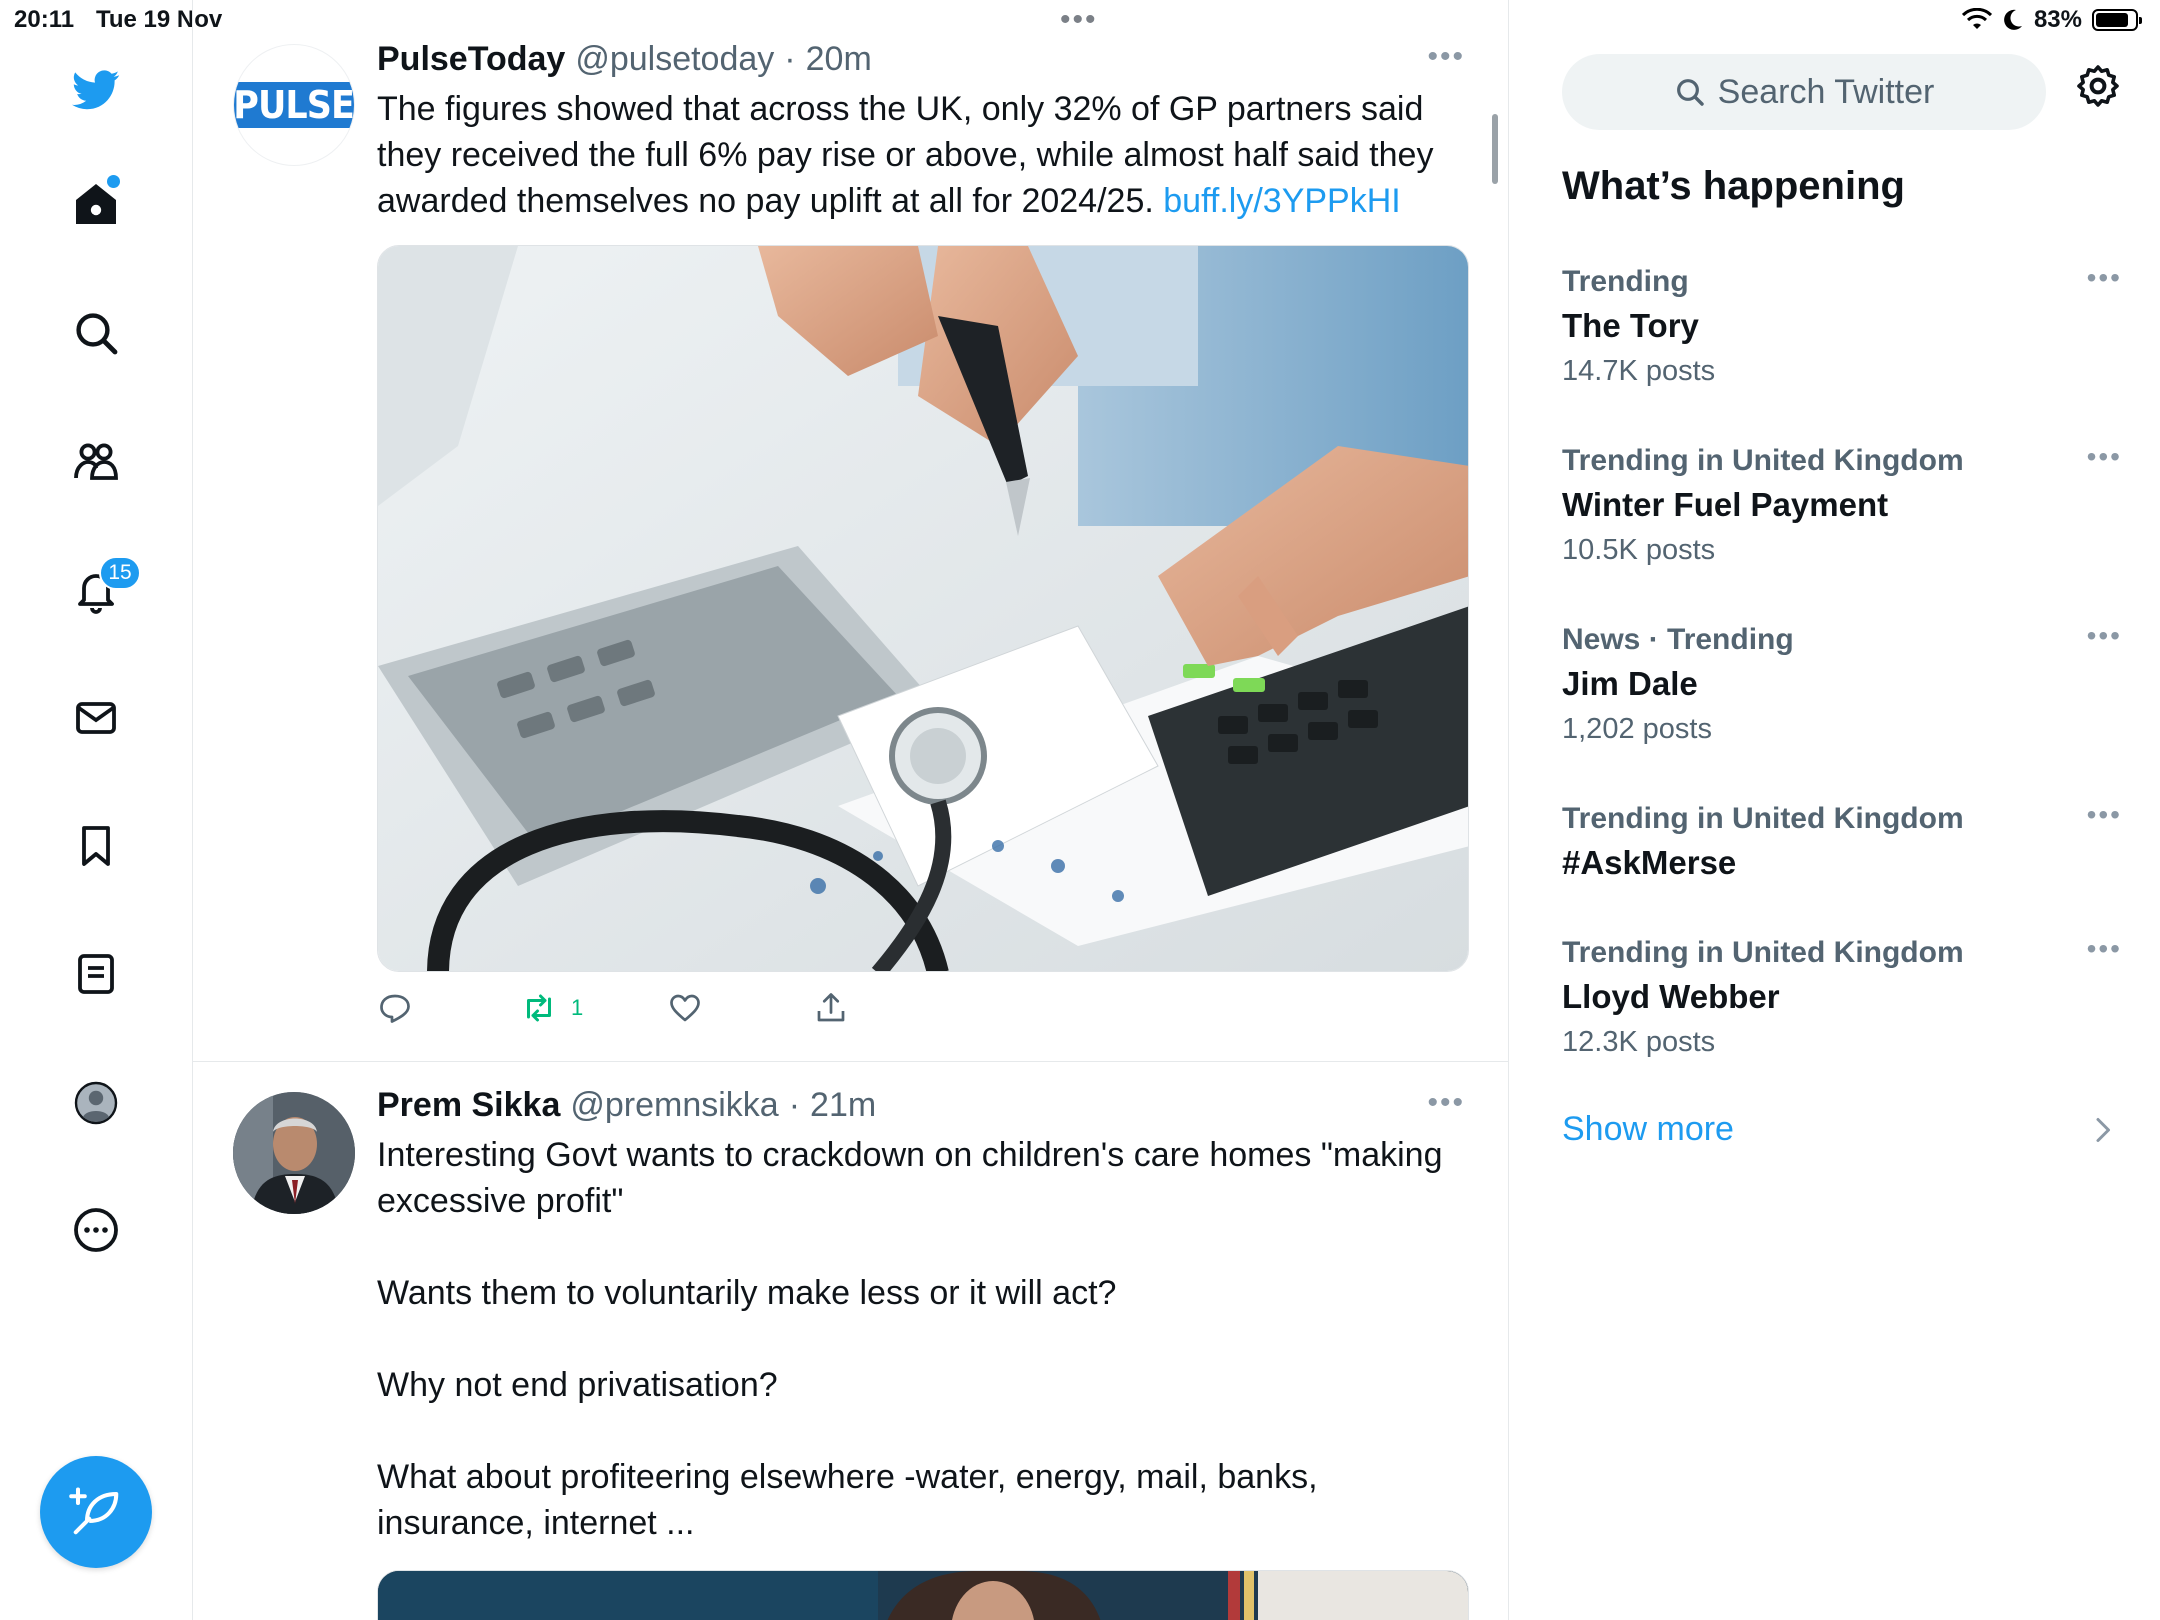  I want to click on pulse-logo: PULSE, so click(294, 105).